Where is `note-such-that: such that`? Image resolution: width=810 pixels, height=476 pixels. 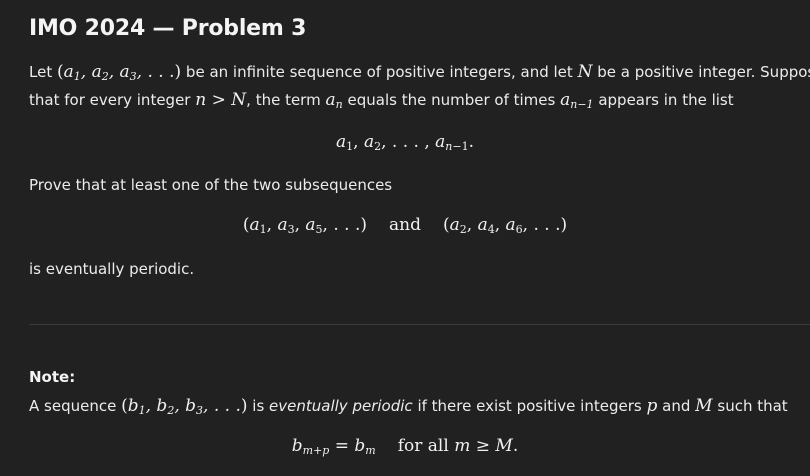 note-such-that: such that is located at coordinates (752, 406).